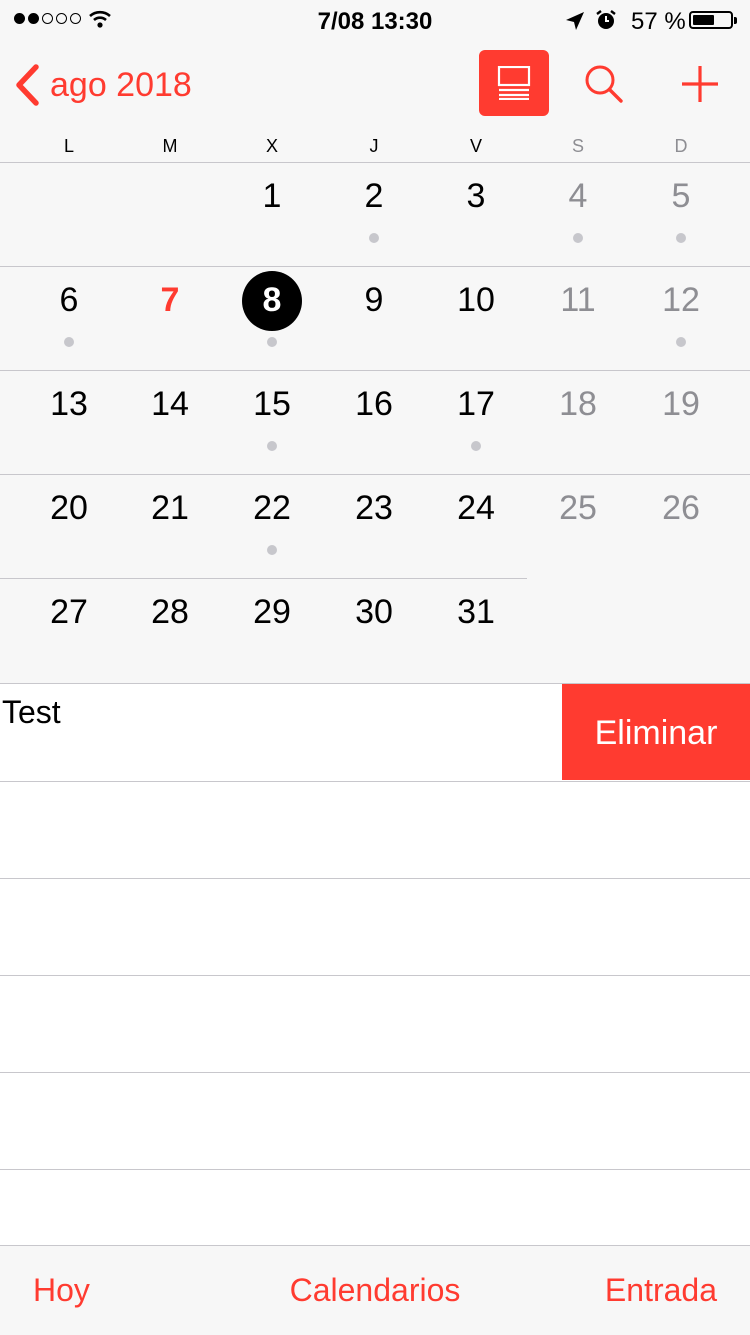  I want to click on battery-percent: 57 %, so click(658, 21).